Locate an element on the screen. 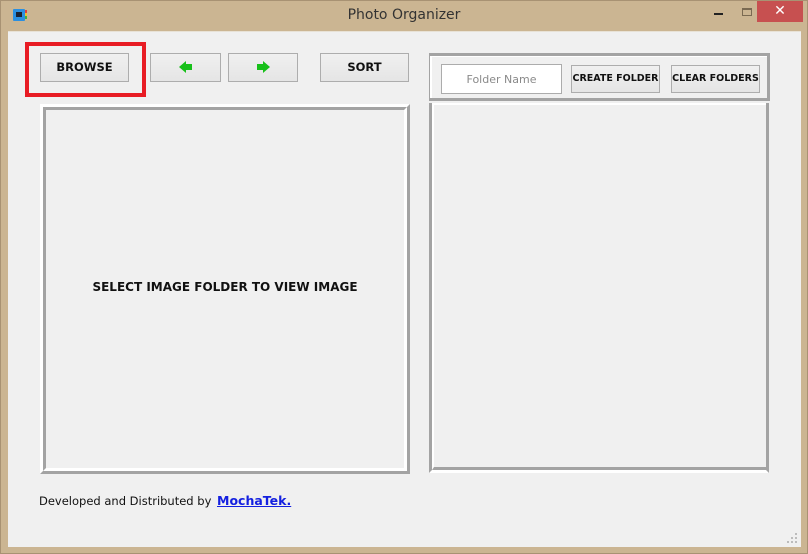  minimize-button is located at coordinates (719, 11).